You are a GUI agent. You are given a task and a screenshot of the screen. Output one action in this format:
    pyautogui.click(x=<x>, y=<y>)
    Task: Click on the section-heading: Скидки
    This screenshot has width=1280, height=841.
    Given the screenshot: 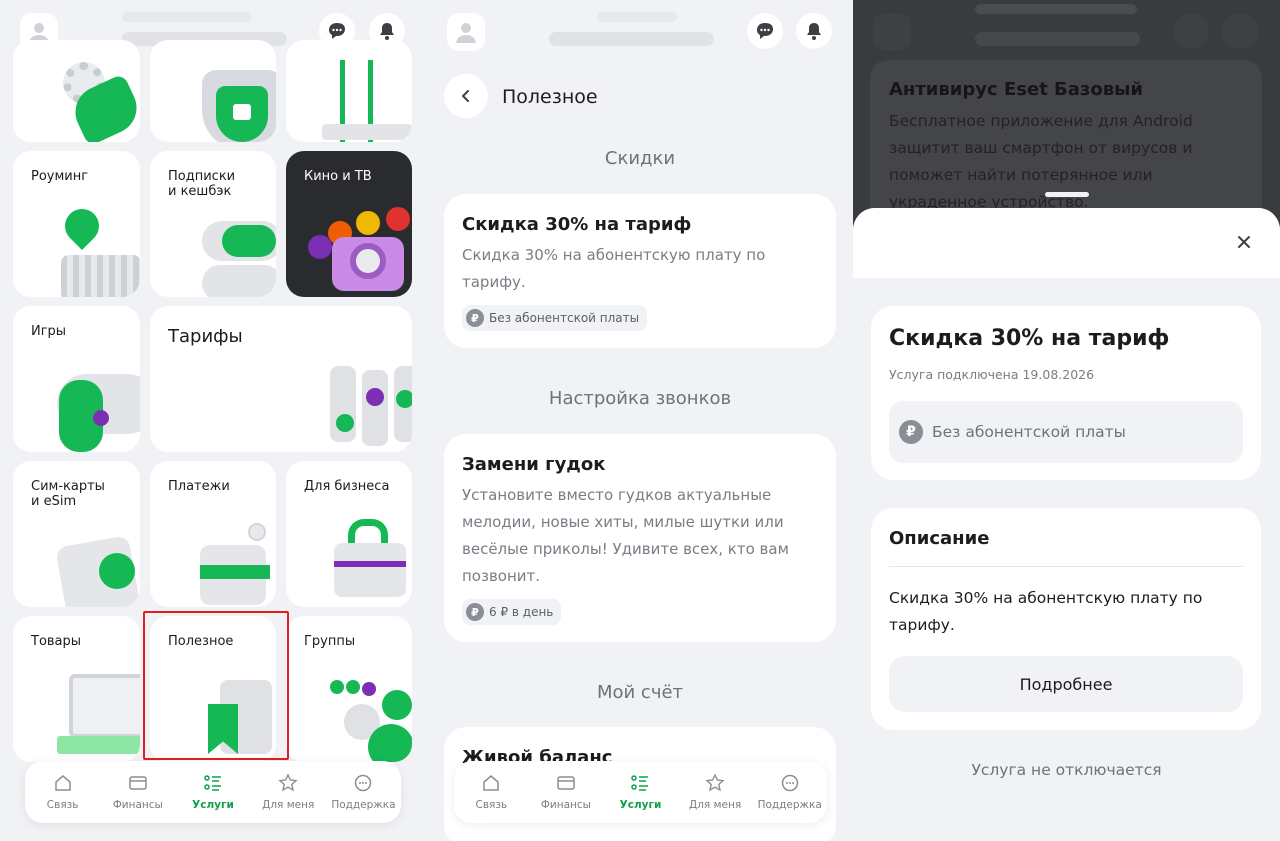 What is the action you would take?
    pyautogui.click(x=640, y=158)
    